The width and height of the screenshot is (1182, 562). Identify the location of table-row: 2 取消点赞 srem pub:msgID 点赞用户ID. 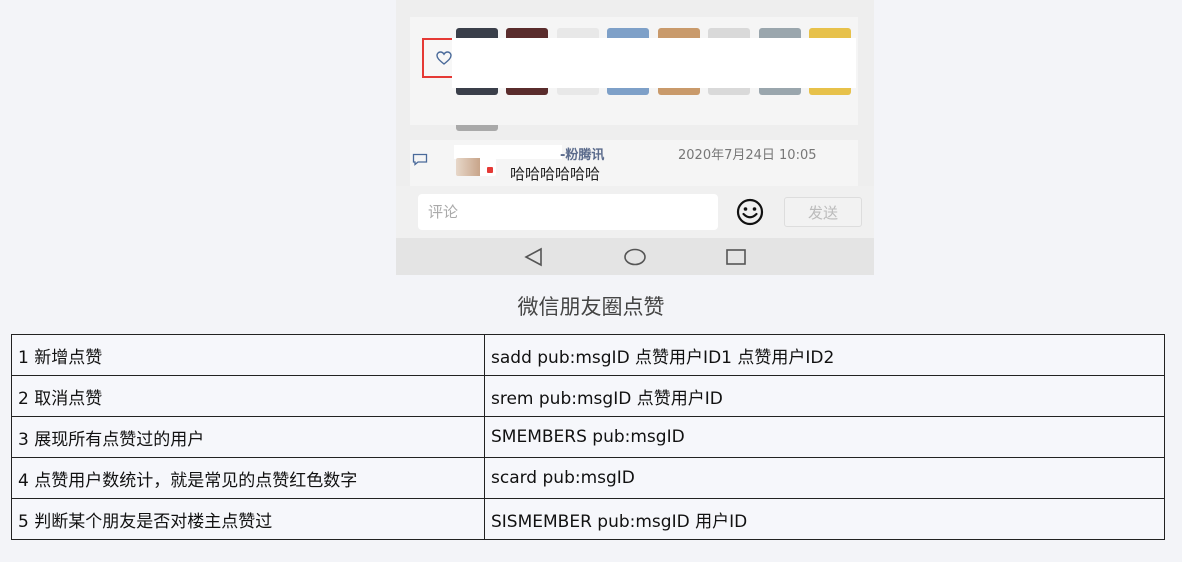
(588, 396).